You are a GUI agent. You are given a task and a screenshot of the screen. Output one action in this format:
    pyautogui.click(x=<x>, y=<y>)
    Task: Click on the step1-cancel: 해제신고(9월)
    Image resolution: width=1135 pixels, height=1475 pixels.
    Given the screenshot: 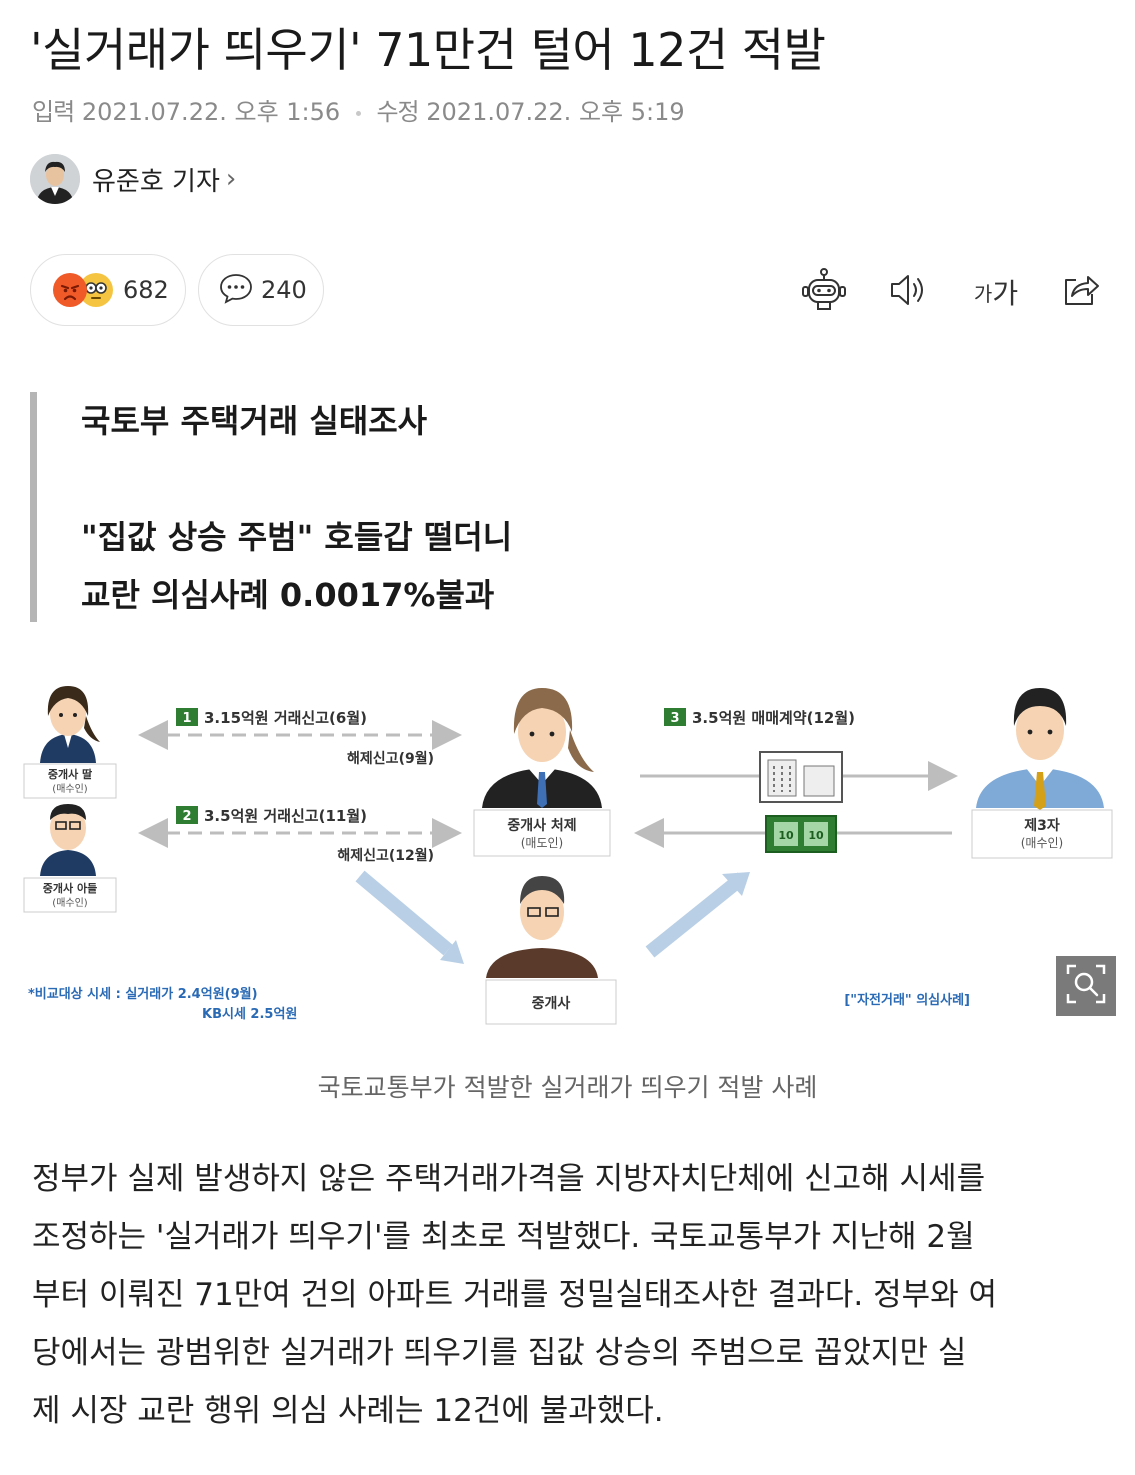 What is the action you would take?
    pyautogui.click(x=390, y=758)
    